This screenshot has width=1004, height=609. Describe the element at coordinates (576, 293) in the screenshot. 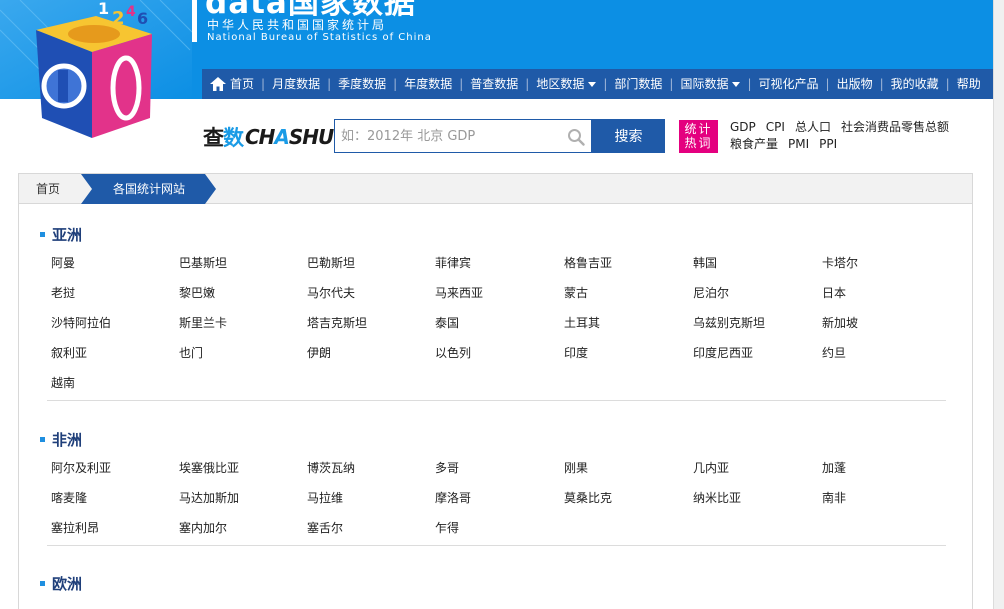

I see `country-link: 蒙古` at that location.